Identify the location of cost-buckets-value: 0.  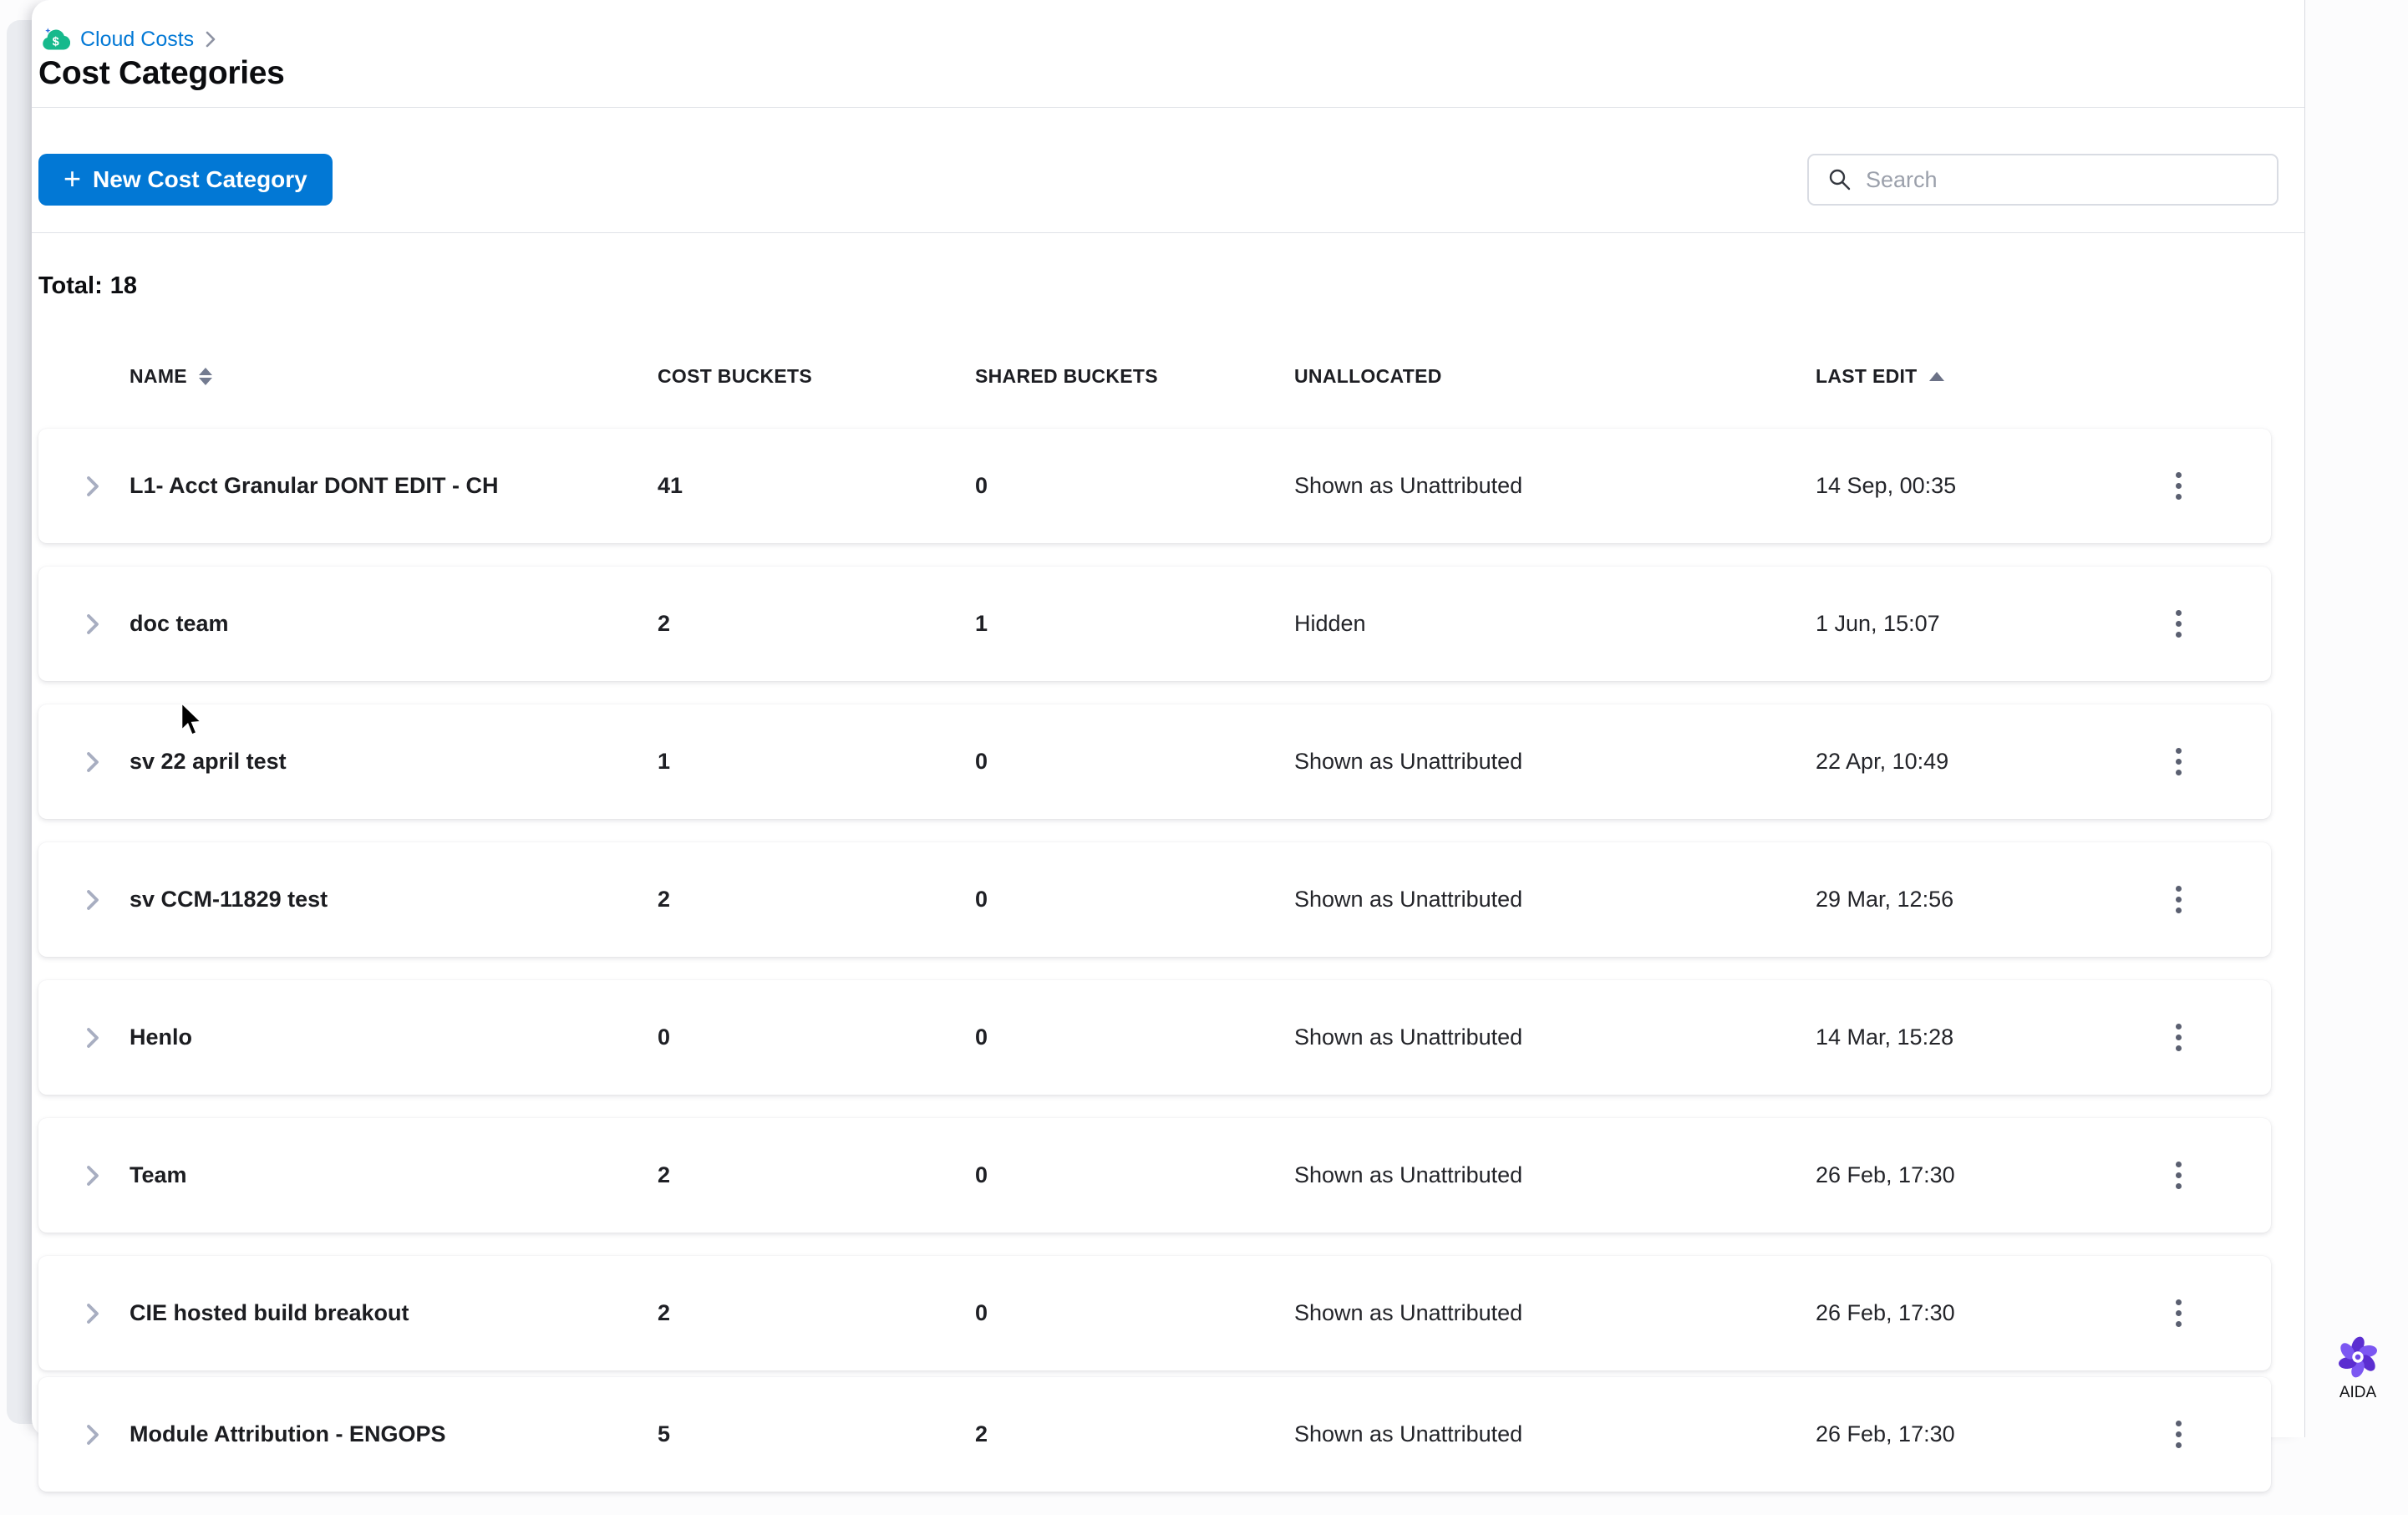
(665, 1037).